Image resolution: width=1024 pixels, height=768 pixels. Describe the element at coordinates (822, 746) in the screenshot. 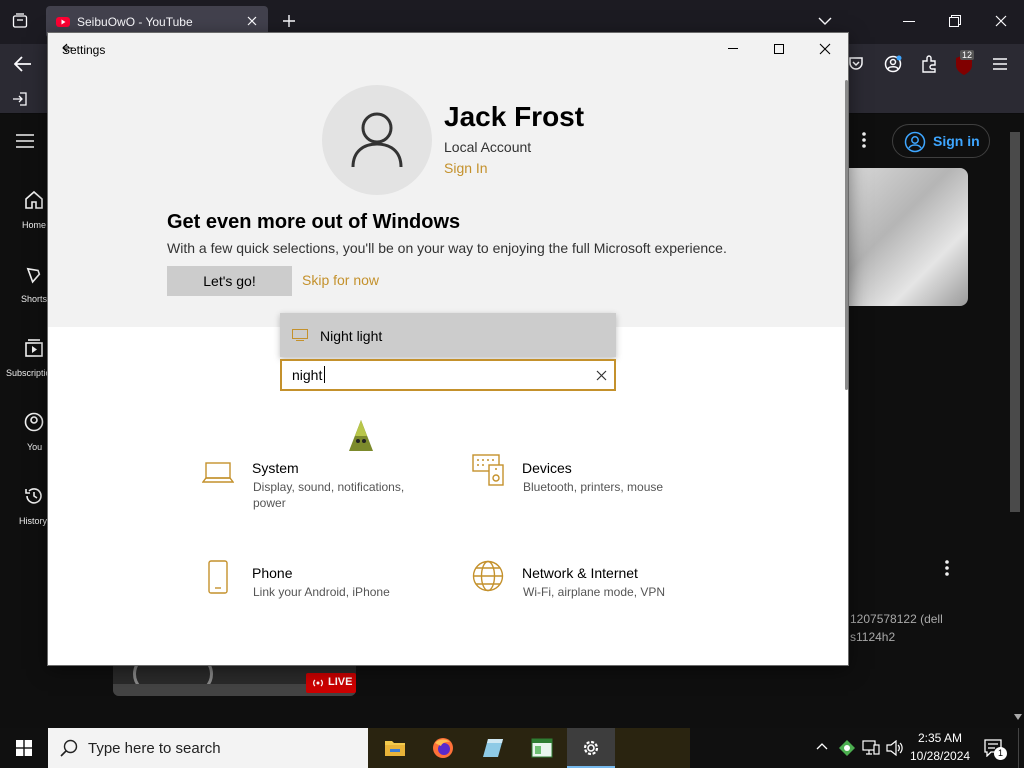

I see `show-hidden-icons-icon` at that location.